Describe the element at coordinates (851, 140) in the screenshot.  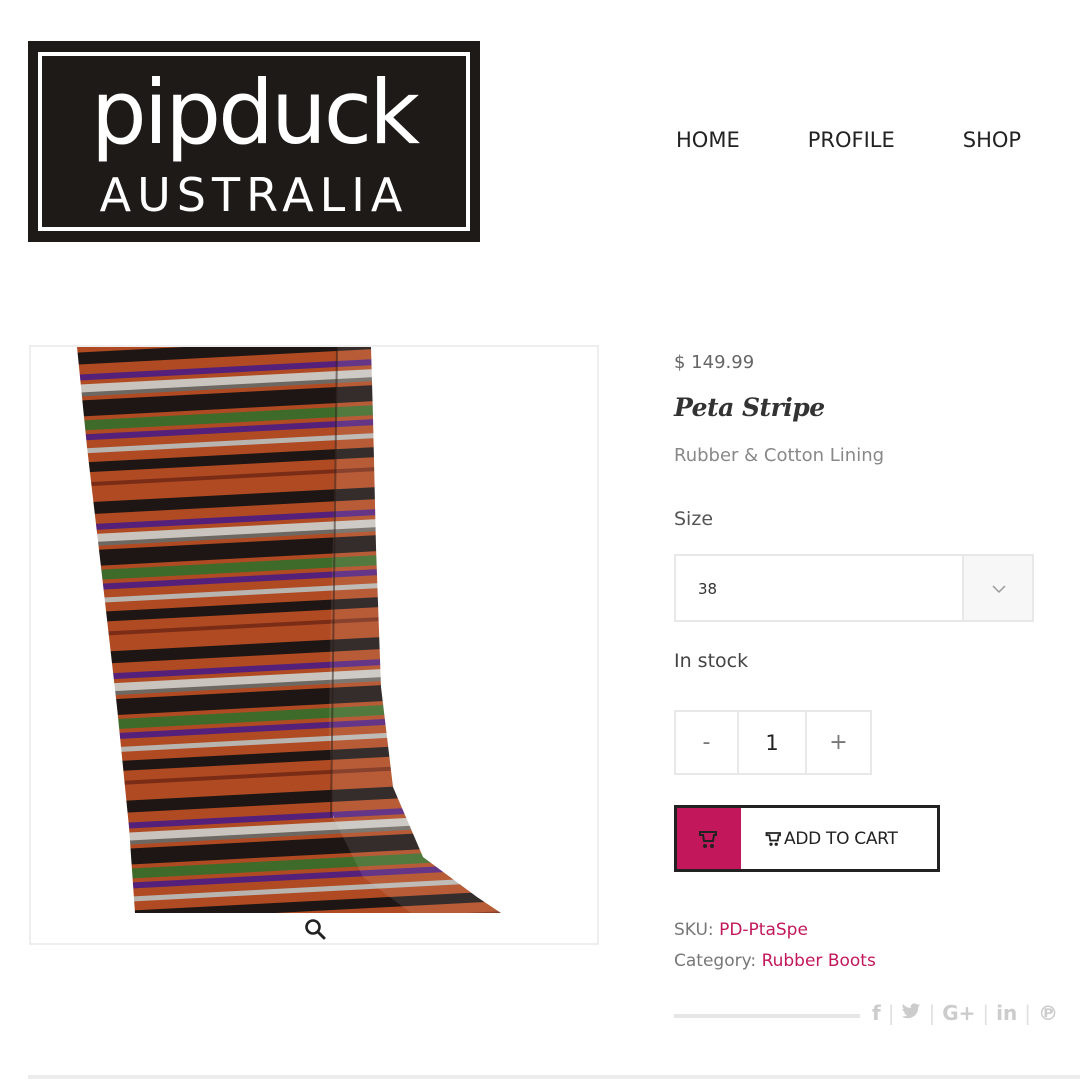
I see `nav-profile: PROFILE` at that location.